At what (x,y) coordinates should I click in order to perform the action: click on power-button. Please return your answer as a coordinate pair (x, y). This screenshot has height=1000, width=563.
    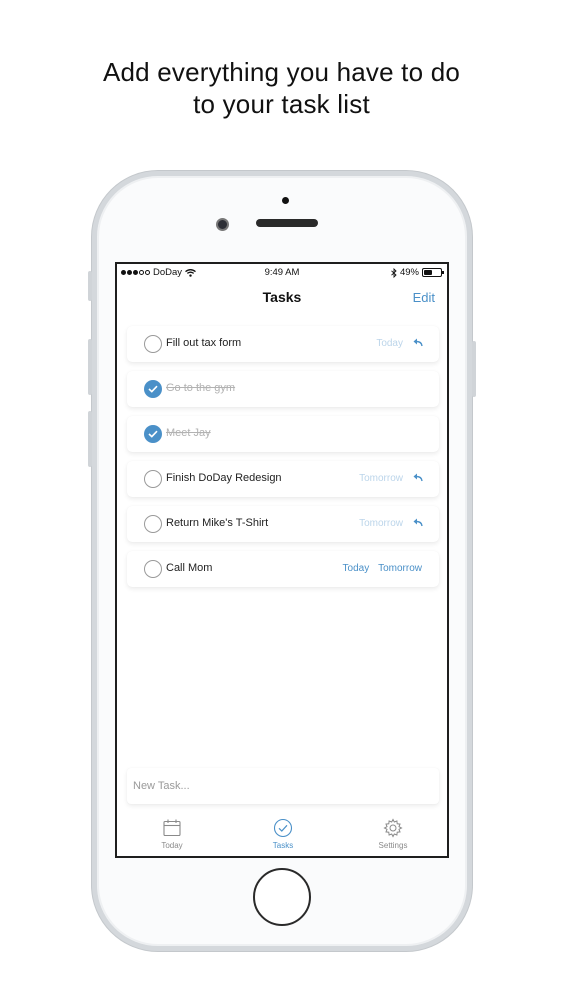
    Looking at the image, I should click on (474, 369).